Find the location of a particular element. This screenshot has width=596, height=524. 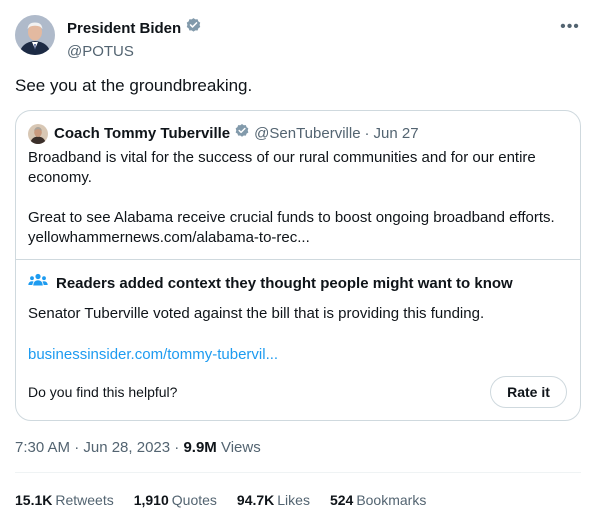

more-icon: ••• is located at coordinates (570, 26).